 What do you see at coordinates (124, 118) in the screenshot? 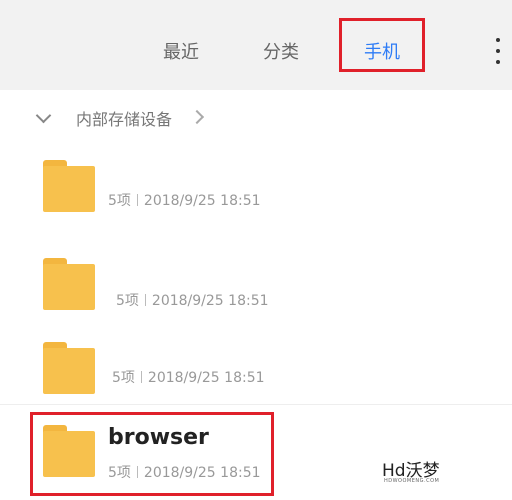
I see `breadcrumb-storage: 内部存储设备` at bounding box center [124, 118].